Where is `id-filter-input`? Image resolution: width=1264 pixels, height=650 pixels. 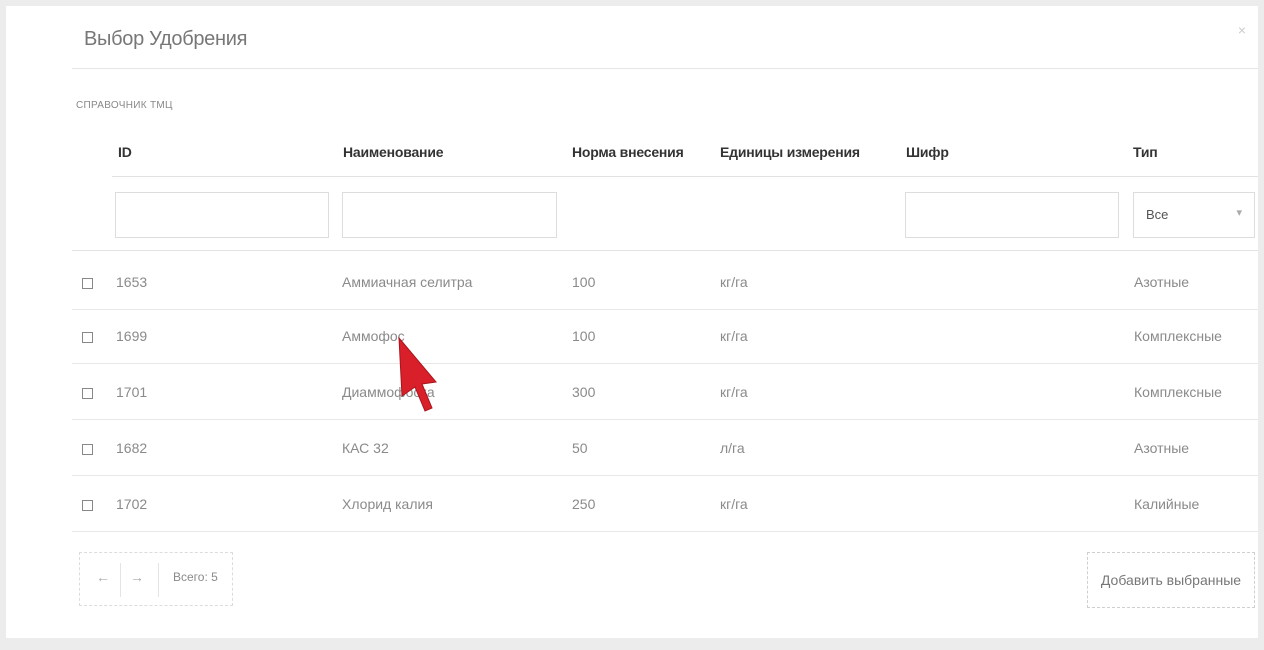 id-filter-input is located at coordinates (222, 215).